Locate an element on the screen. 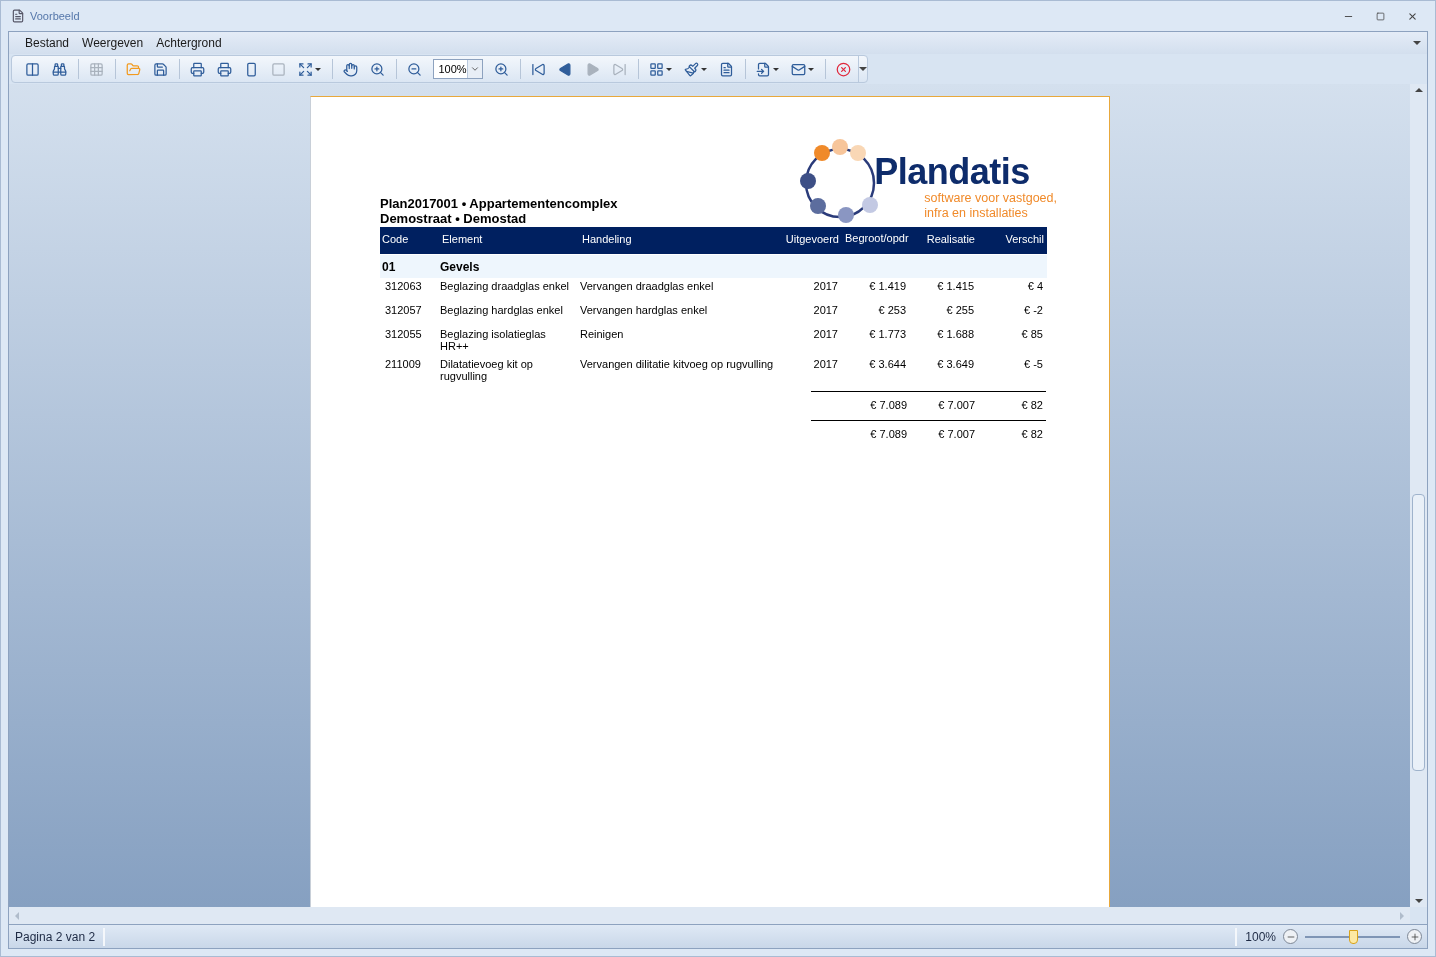 This screenshot has height=957, width=1436. logo-tagline: infra en installaties is located at coordinates (976, 213).